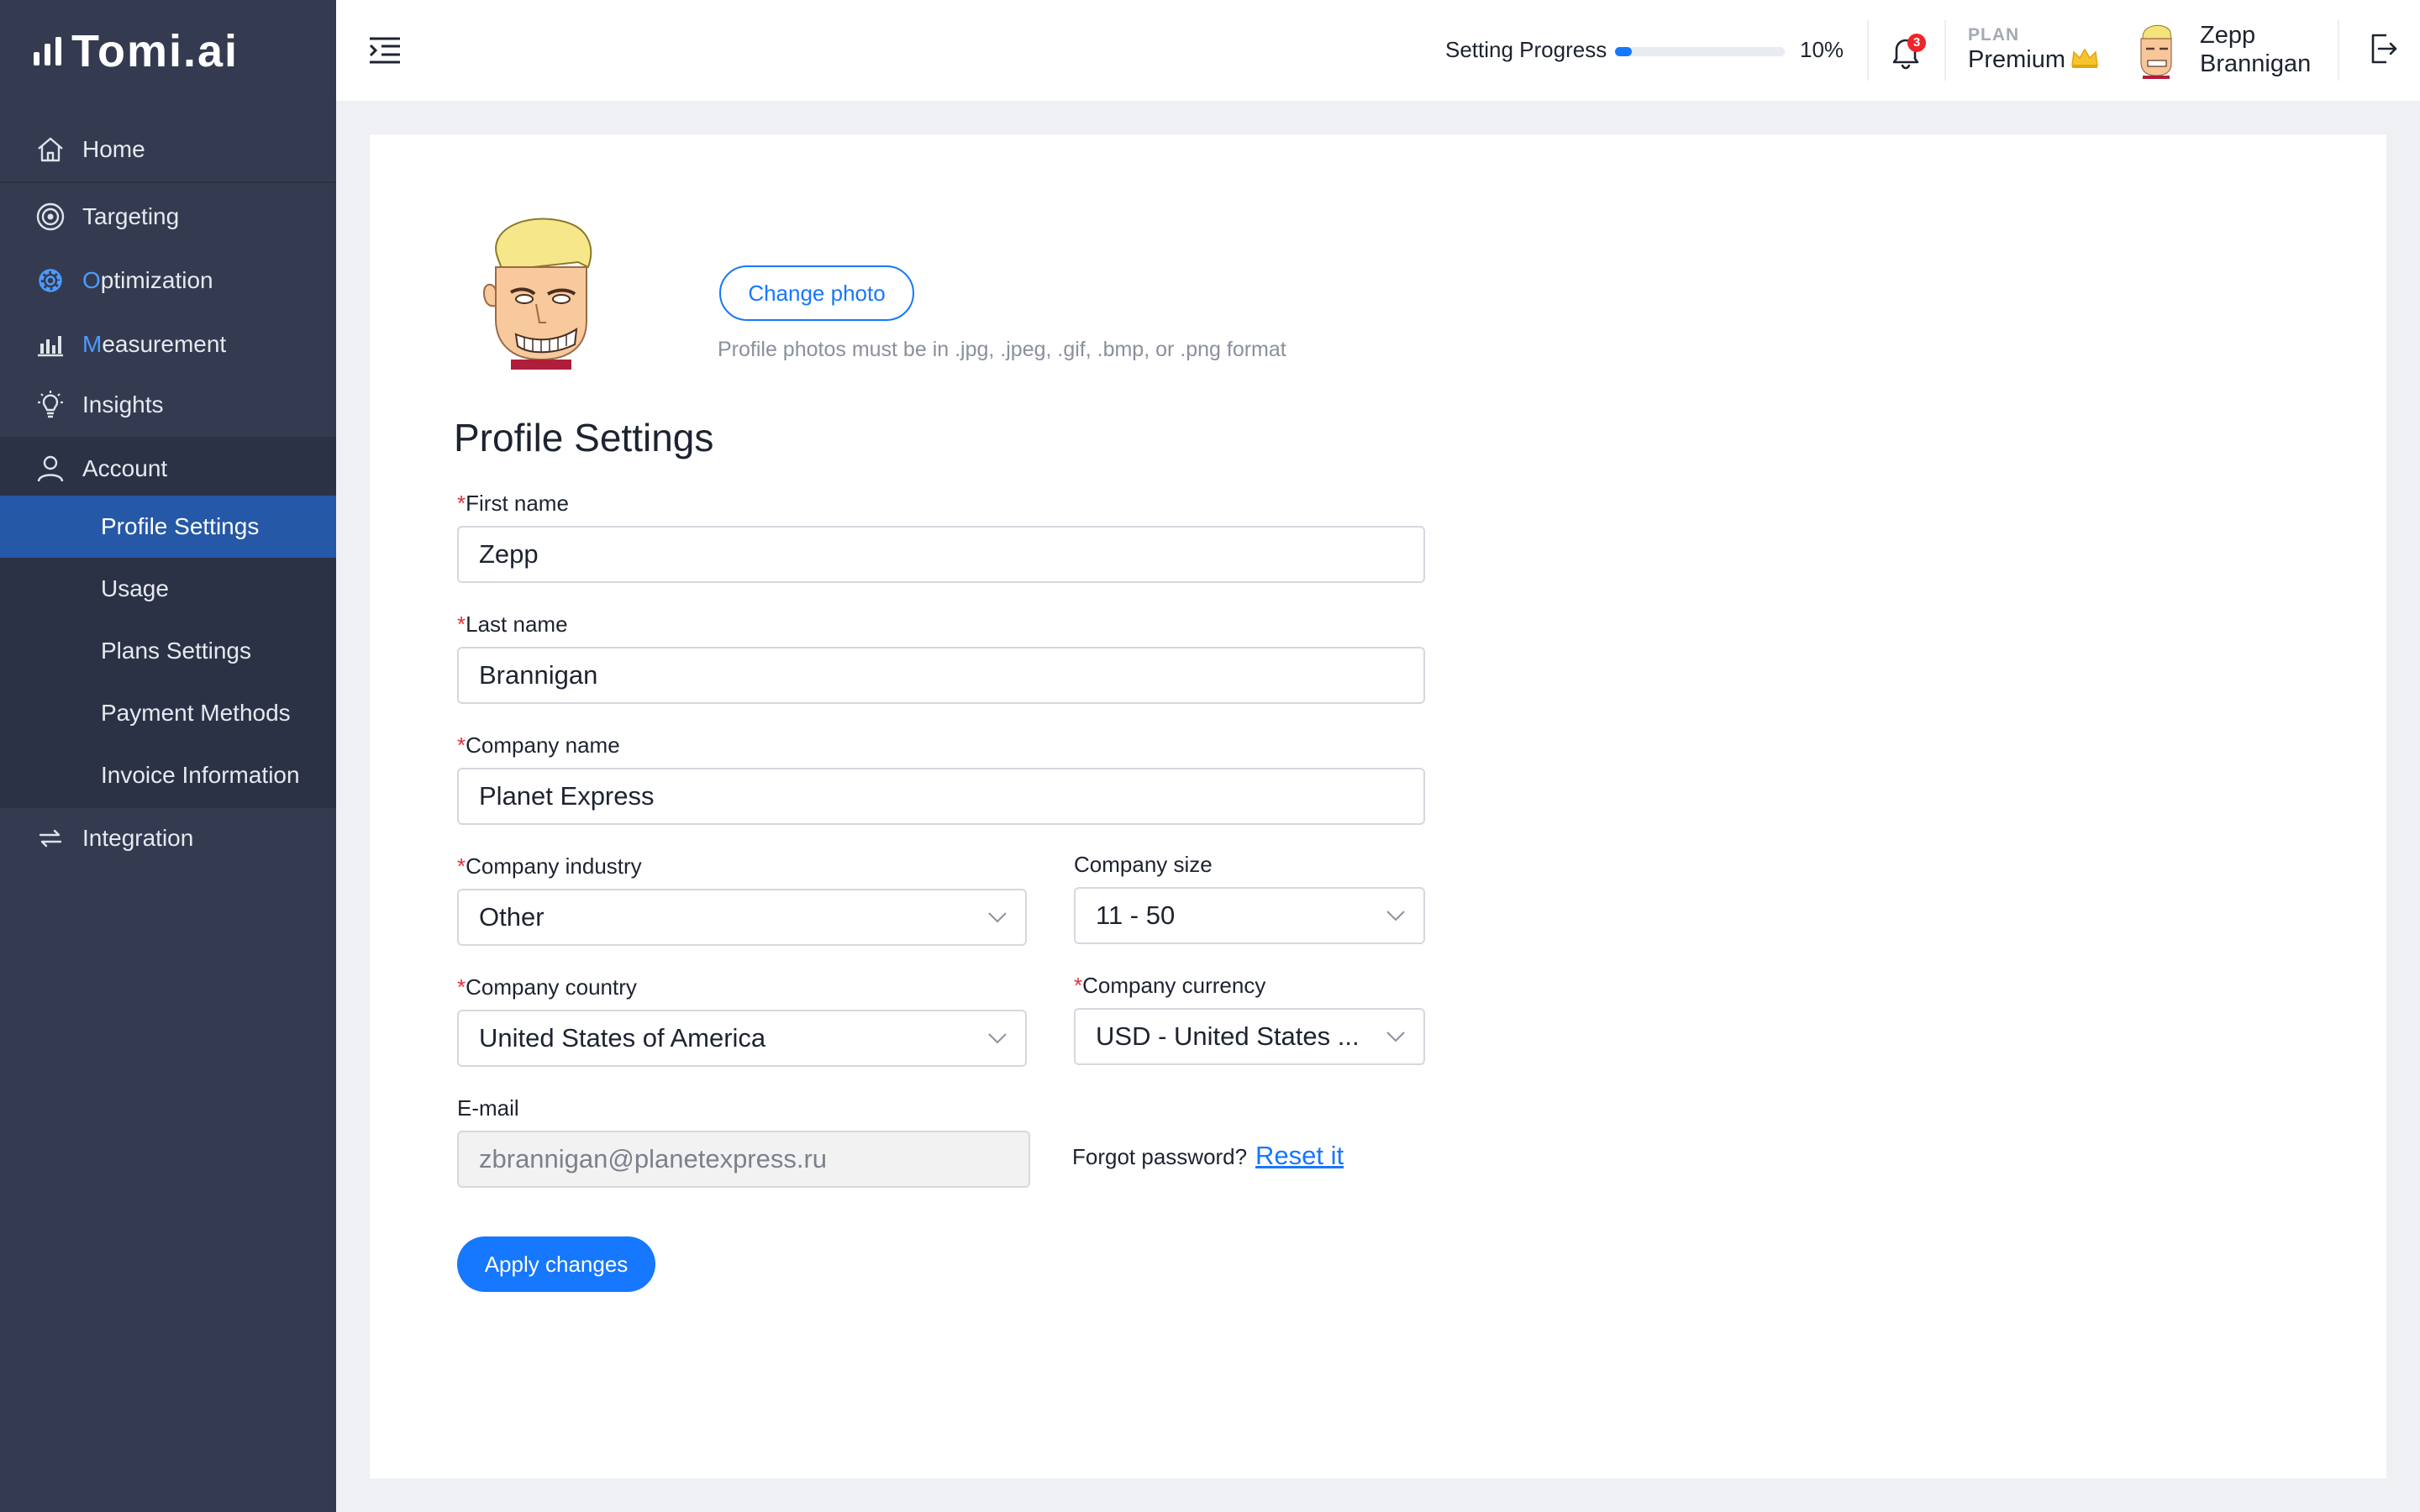 Image resolution: width=2420 pixels, height=1512 pixels. I want to click on lightbulb-icon, so click(51, 404).